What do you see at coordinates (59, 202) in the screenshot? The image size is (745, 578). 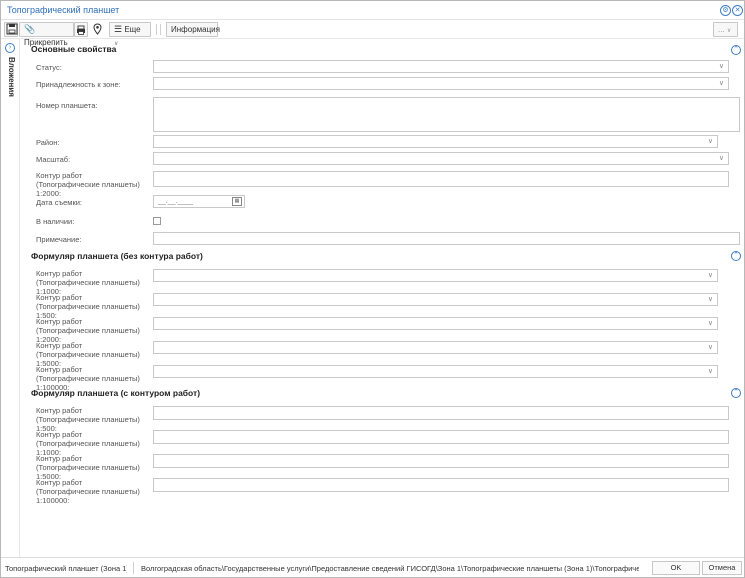 I see `survey-date-label: Дата съемки:` at bounding box center [59, 202].